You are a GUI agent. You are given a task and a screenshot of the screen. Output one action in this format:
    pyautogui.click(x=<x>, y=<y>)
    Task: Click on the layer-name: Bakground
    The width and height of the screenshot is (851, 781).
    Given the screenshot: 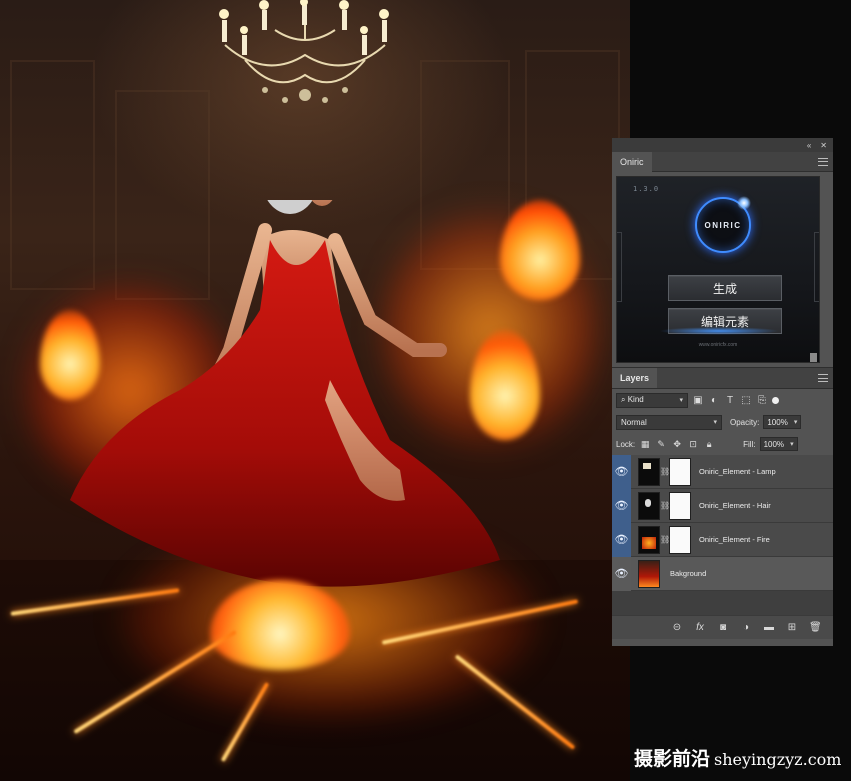 What is the action you would take?
    pyautogui.click(x=688, y=573)
    